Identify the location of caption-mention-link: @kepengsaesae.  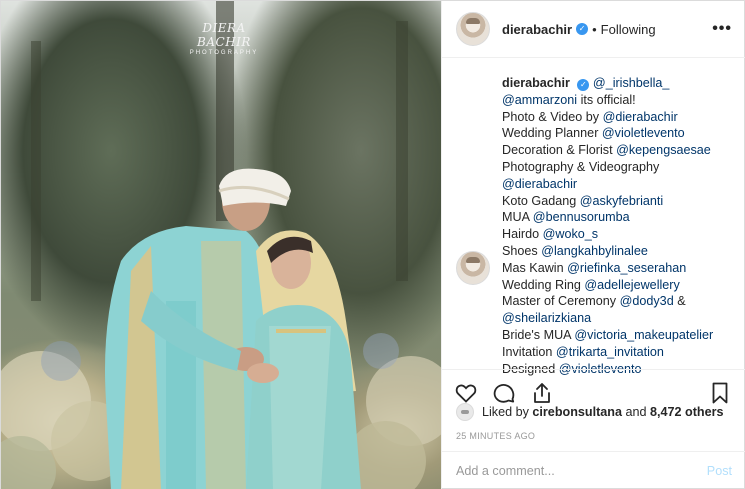
(663, 150).